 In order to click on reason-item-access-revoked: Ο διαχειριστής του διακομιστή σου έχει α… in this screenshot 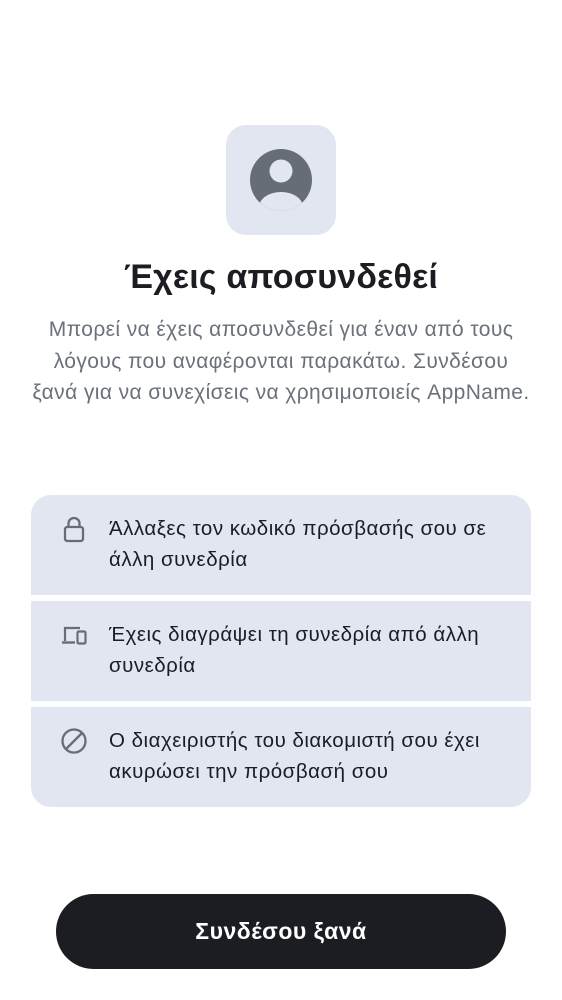, I will do `click(281, 757)`.